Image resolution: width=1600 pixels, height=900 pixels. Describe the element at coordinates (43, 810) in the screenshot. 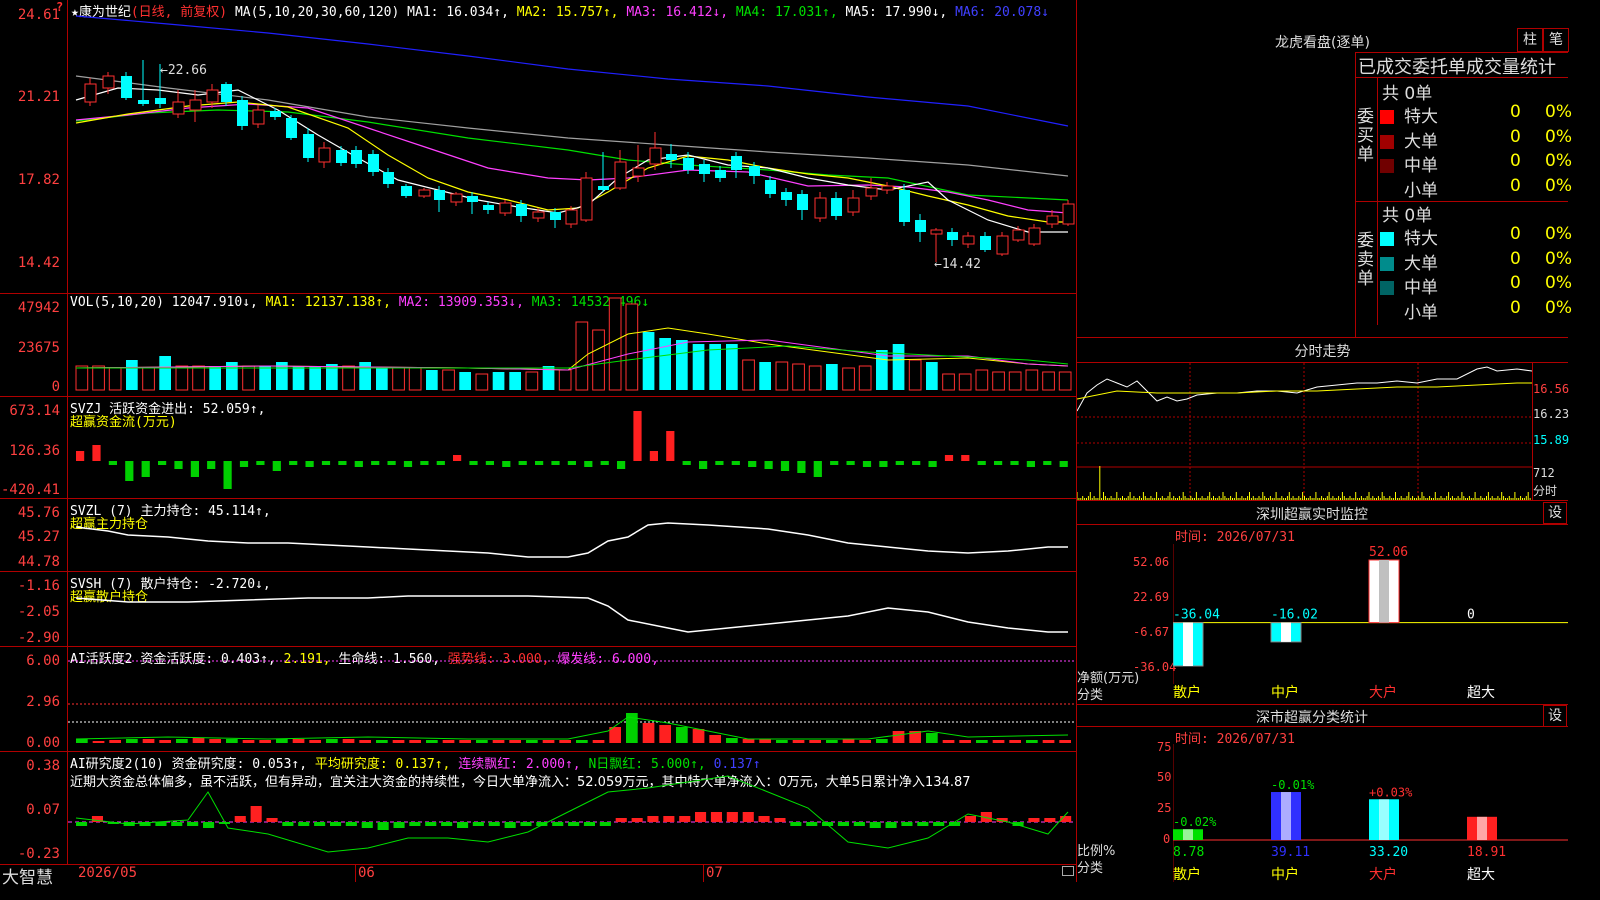

I see `ai2-tick: 0.07` at that location.